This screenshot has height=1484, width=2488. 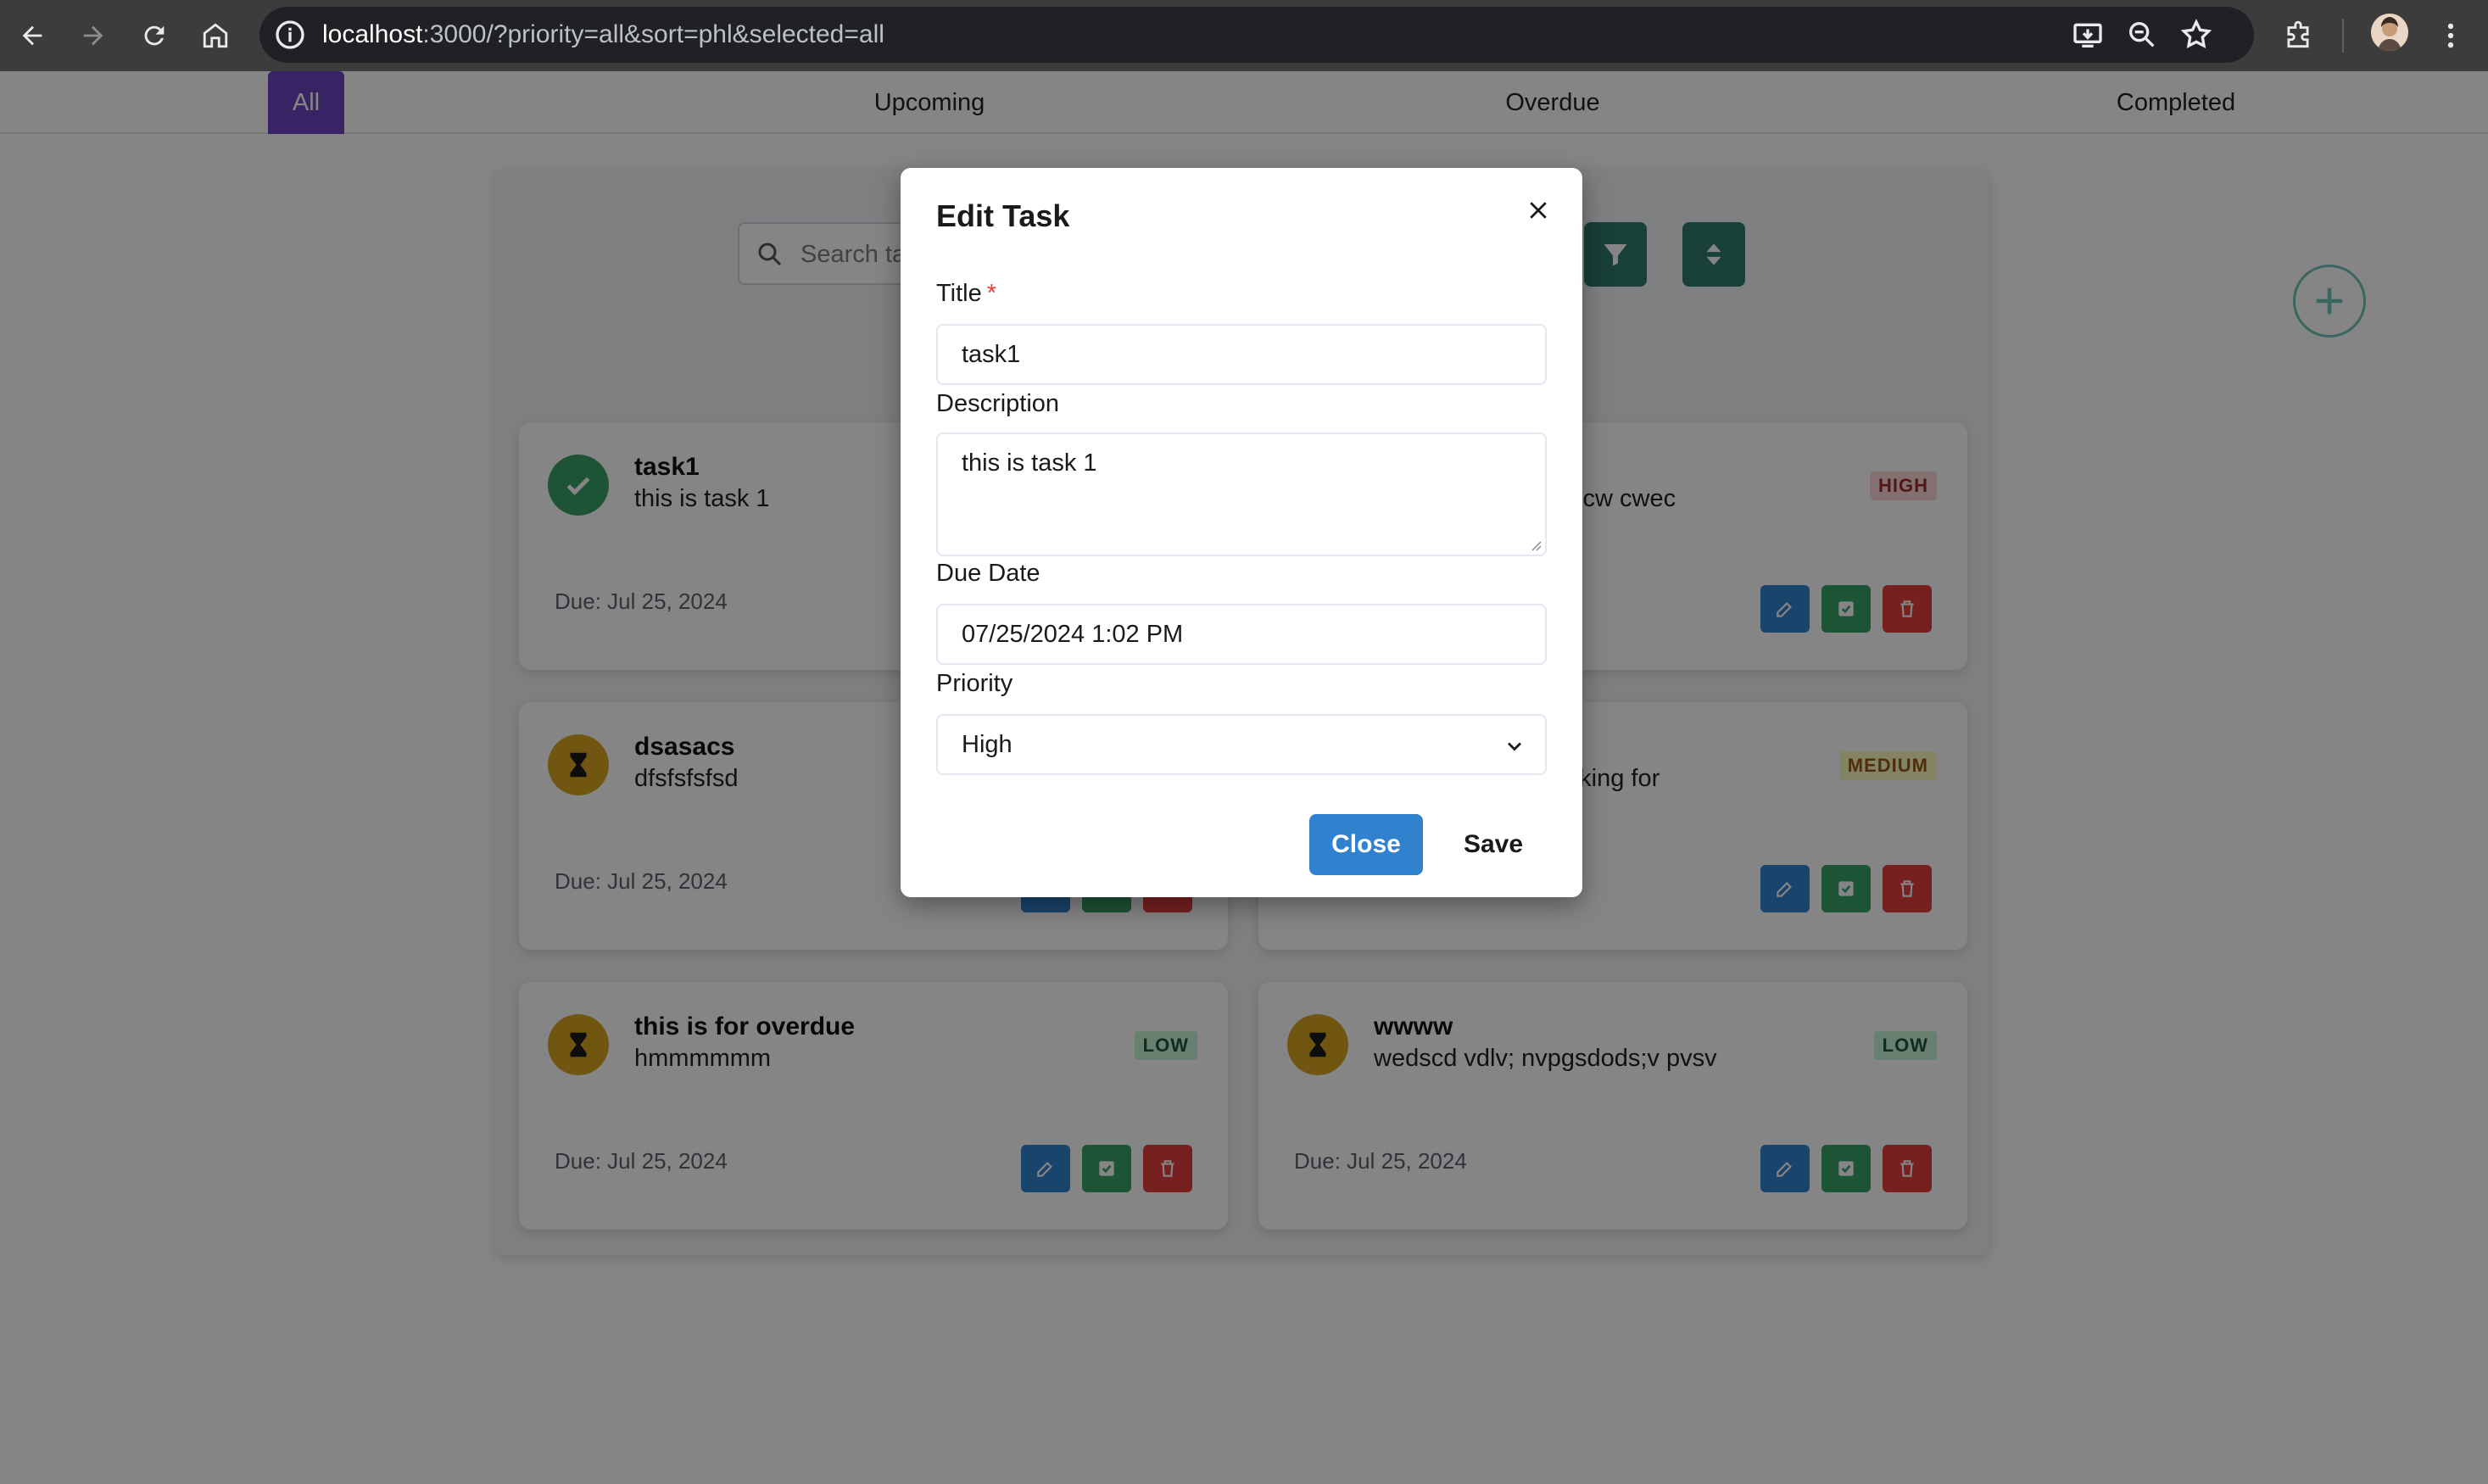 What do you see at coordinates (1535, 544) in the screenshot?
I see `resize-handle-icon` at bounding box center [1535, 544].